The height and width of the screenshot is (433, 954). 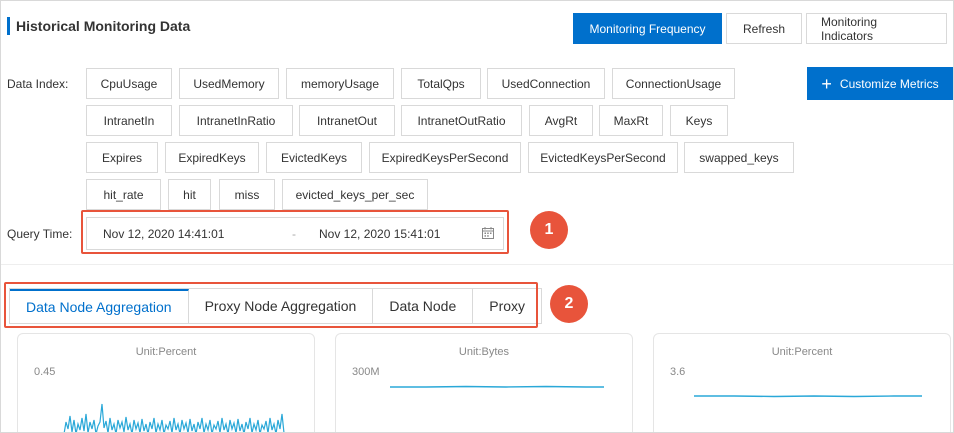 I want to click on metric-tag-usedmemory: UsedMemory, so click(x=229, y=83).